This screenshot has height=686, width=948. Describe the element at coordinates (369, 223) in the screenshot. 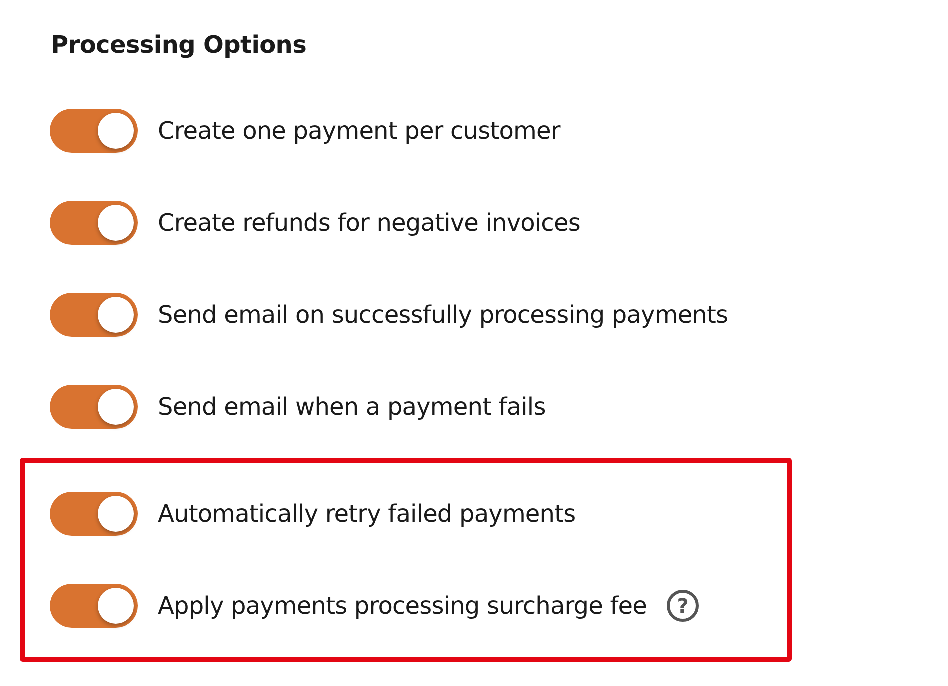

I see `option-label: Create refunds for negative invoices` at that location.